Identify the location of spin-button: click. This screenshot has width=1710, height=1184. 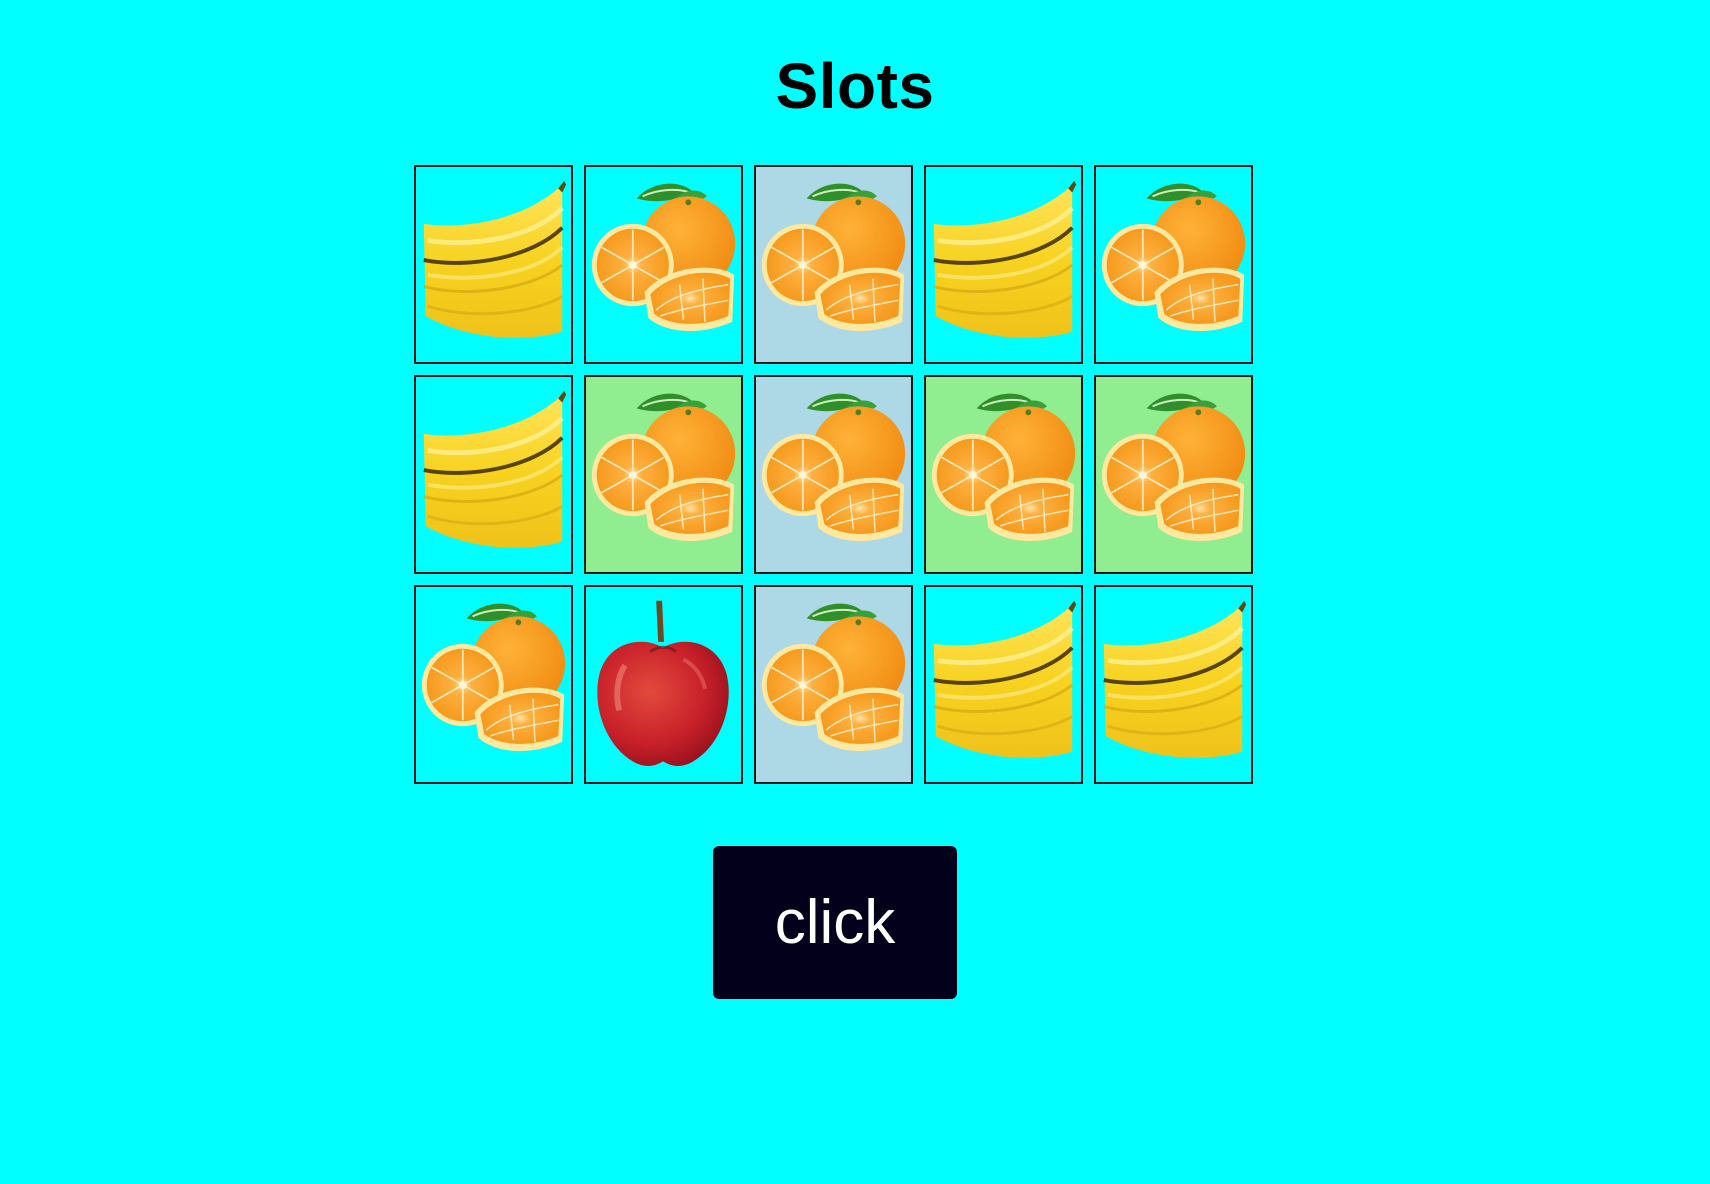
(835, 922).